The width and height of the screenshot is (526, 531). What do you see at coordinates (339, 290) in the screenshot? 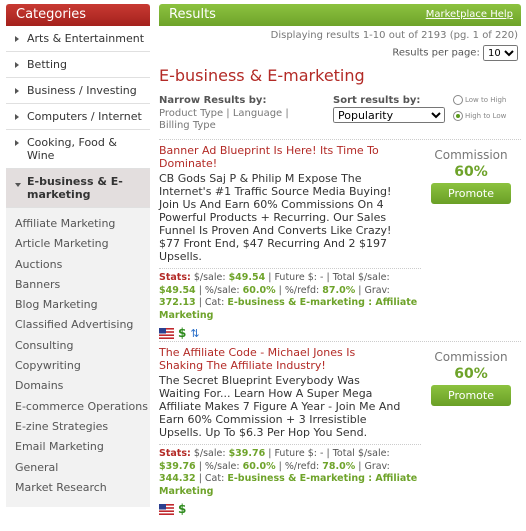
I see `pct-refd-value: 87.0%` at bounding box center [339, 290].